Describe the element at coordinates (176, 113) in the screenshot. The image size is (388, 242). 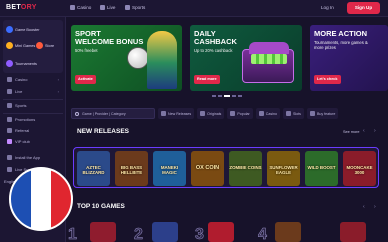
I see `tab-new-releases: New Releases` at that location.